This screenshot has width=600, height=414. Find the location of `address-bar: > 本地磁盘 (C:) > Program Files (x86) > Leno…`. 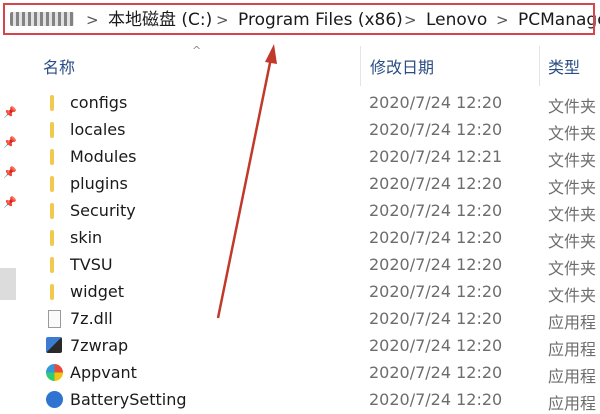

address-bar: > 本地磁盘 (C:) > Program Files (x86) > Leno… is located at coordinates (300, 20).